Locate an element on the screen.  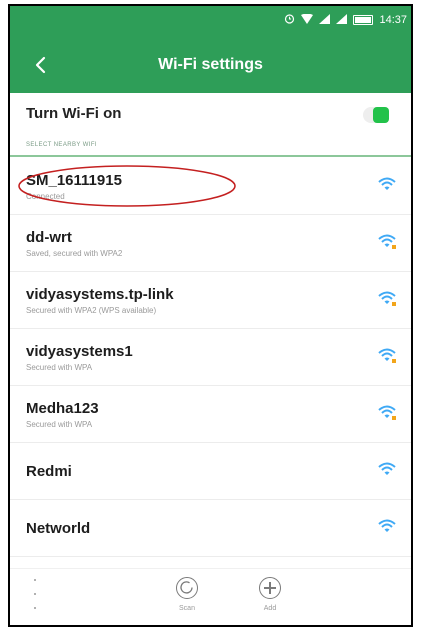
scan-label: Scan is located at coordinates (187, 608).